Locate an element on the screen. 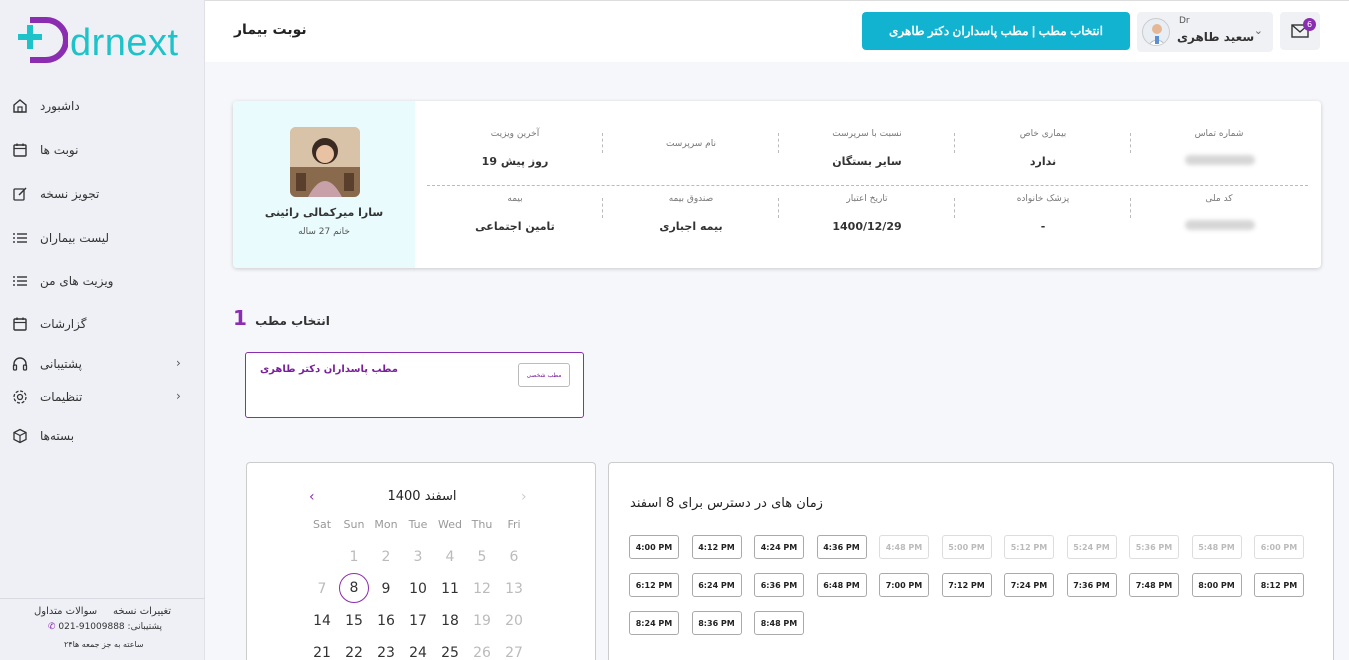  field-special-disease: بیماری خاص ندارد is located at coordinates (1043, 152).